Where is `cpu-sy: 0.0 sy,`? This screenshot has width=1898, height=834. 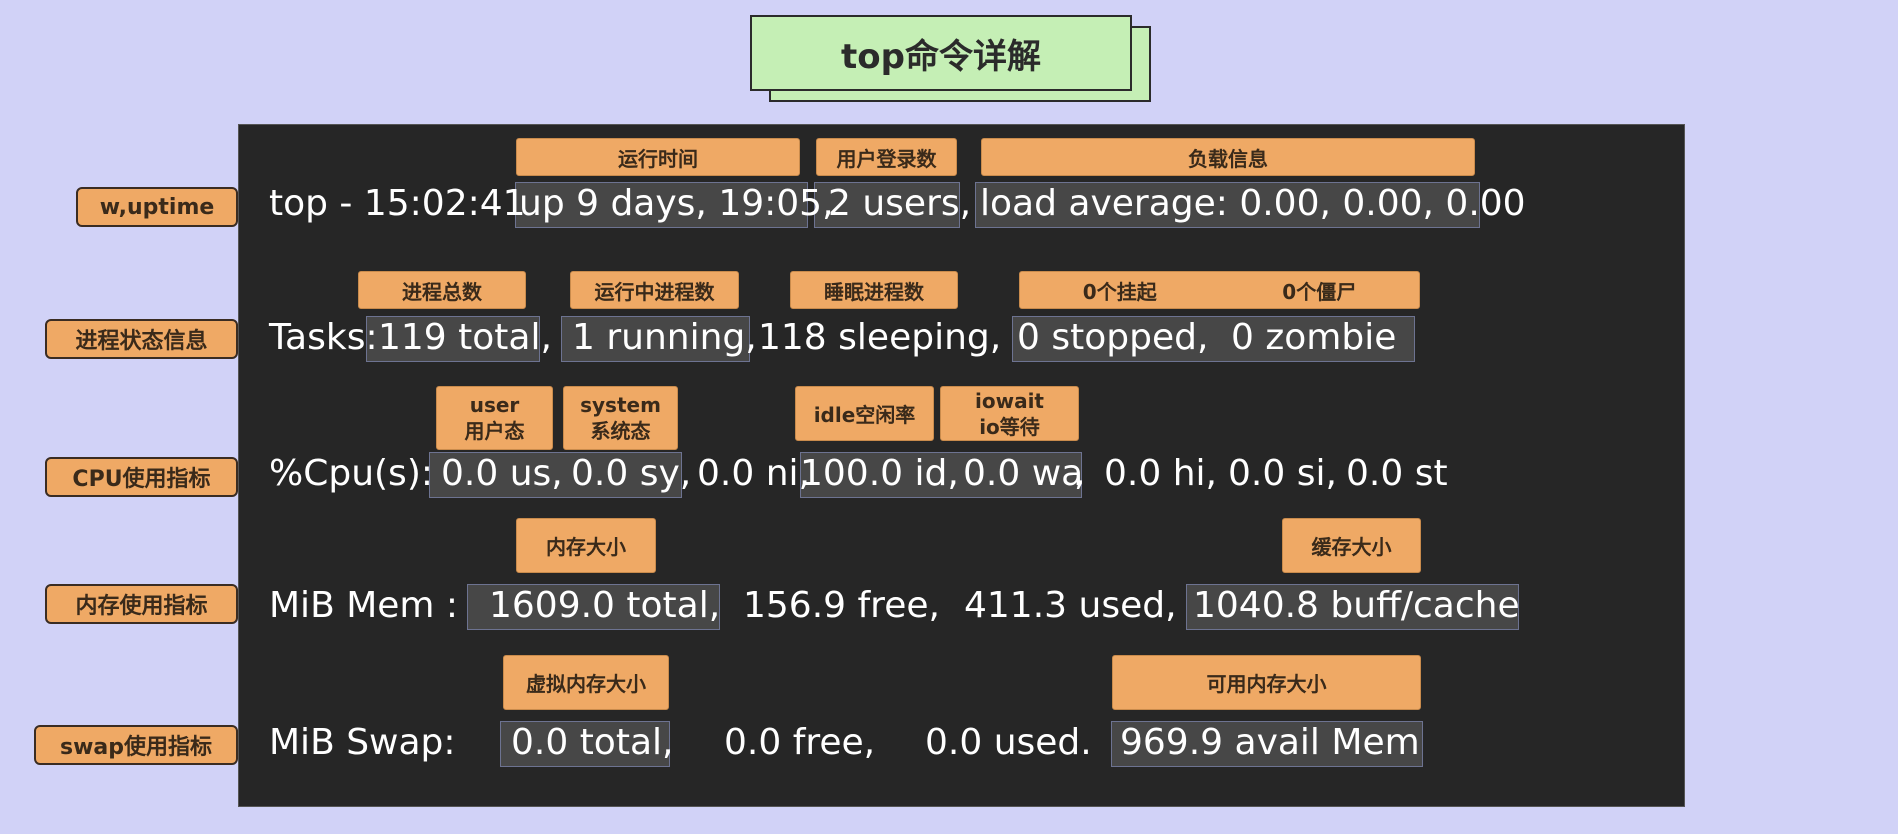 cpu-sy: 0.0 sy, is located at coordinates (631, 473).